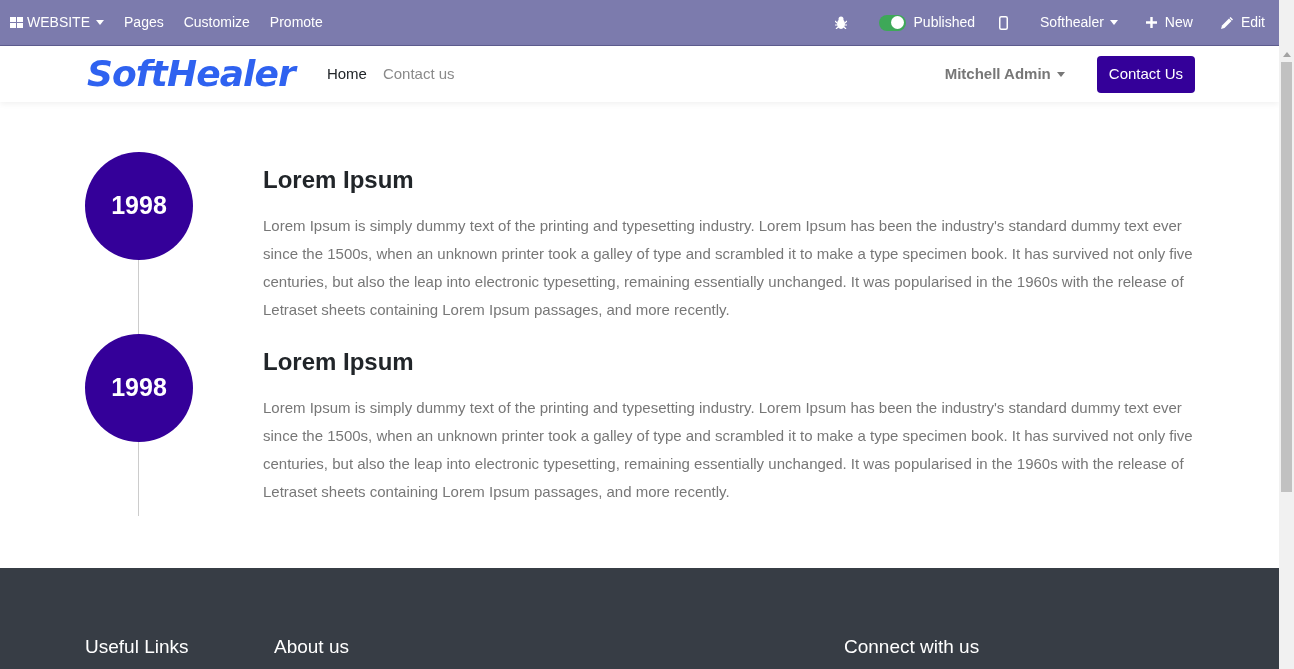 The width and height of the screenshot is (1294, 669). What do you see at coordinates (1286, 334) in the screenshot?
I see `scrollbar` at bounding box center [1286, 334].